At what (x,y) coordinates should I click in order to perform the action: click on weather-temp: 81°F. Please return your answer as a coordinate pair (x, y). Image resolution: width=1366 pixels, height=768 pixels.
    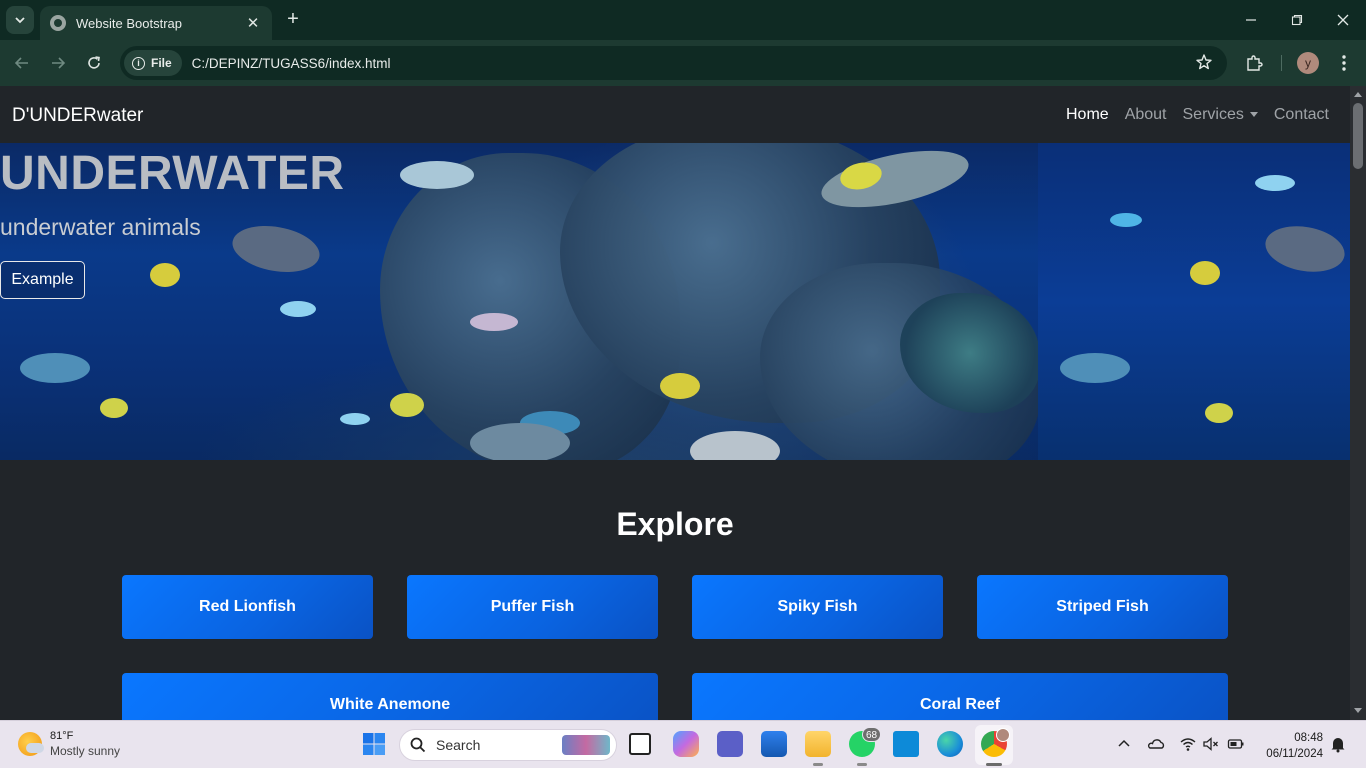
    Looking at the image, I should click on (62, 736).